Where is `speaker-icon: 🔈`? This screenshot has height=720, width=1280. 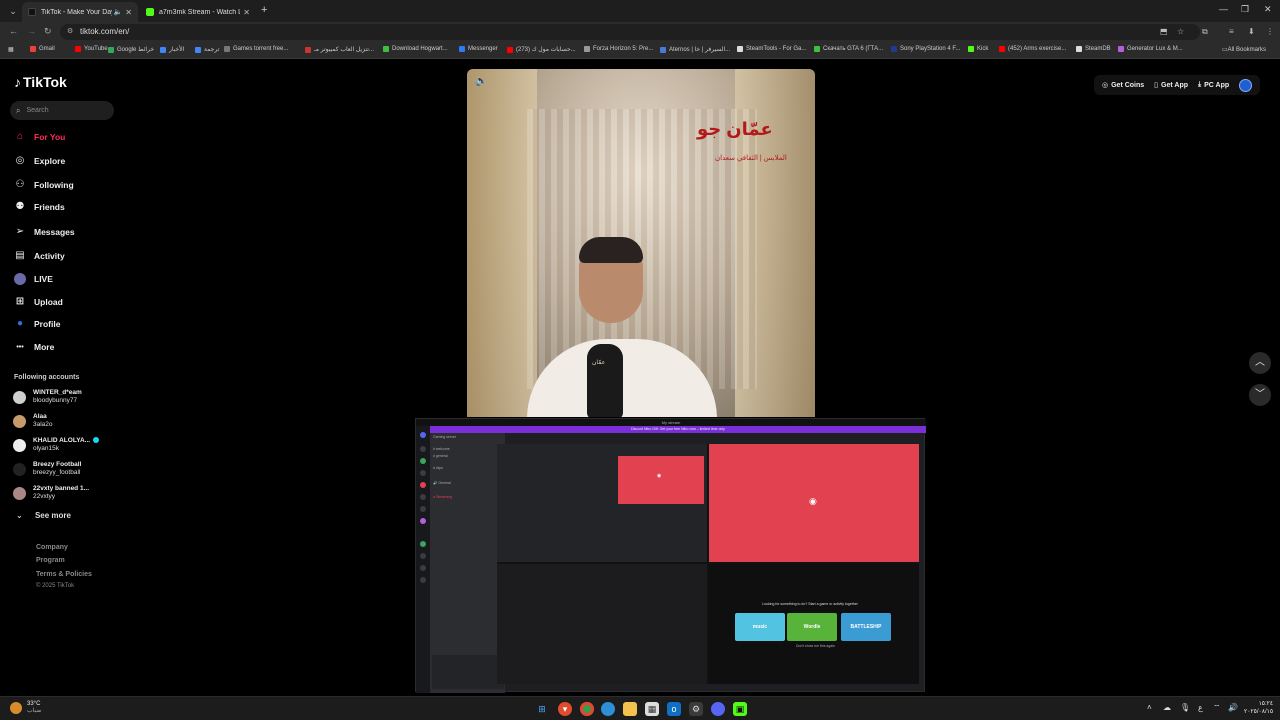 speaker-icon: 🔈 is located at coordinates (118, 12).